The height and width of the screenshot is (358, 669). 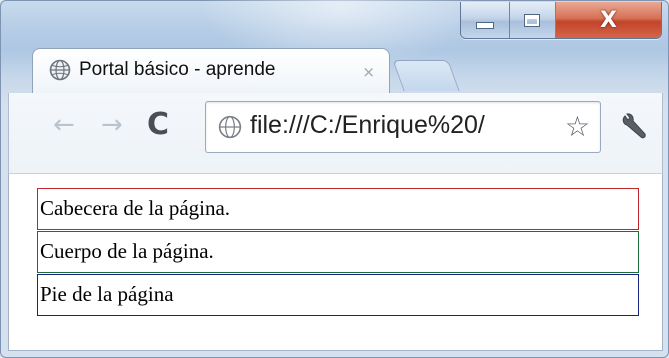 I want to click on reload-button: C, so click(x=158, y=124).